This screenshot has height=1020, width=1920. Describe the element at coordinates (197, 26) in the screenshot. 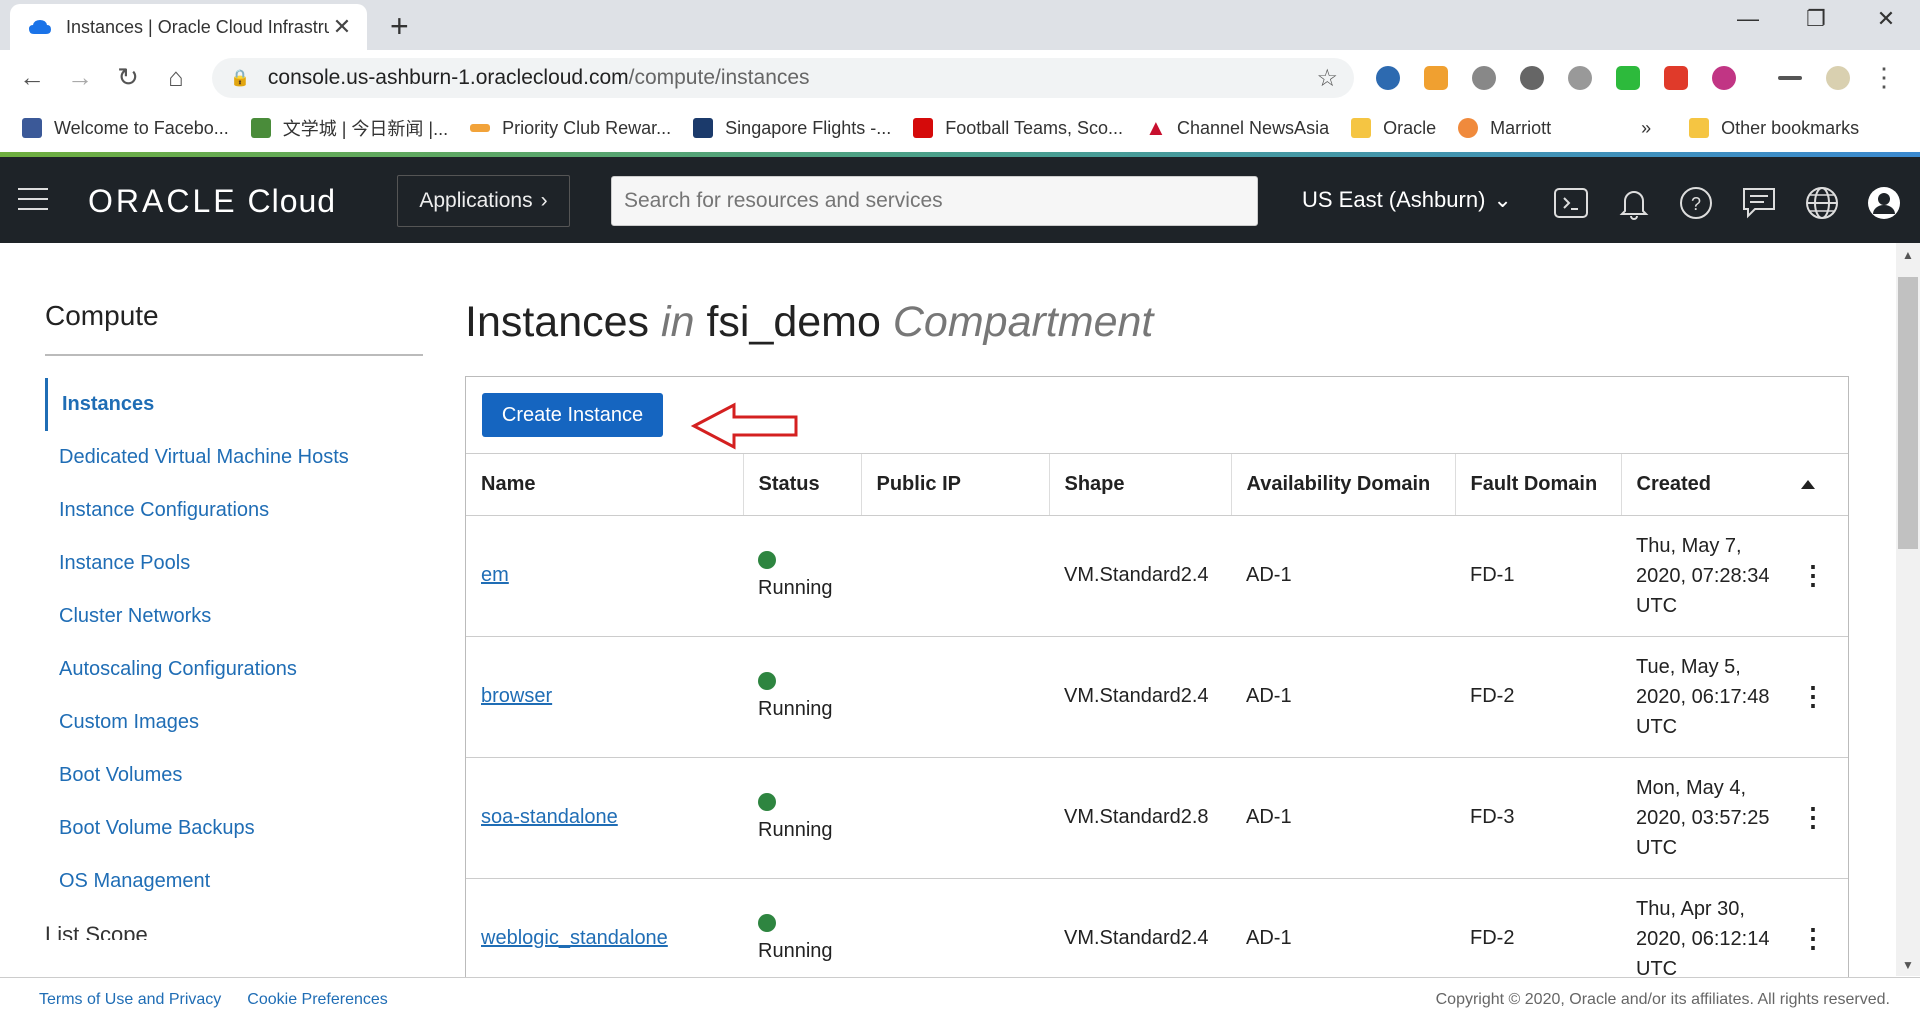

I see `tab-title: Instances | Oracle Cloud Infrastru` at that location.